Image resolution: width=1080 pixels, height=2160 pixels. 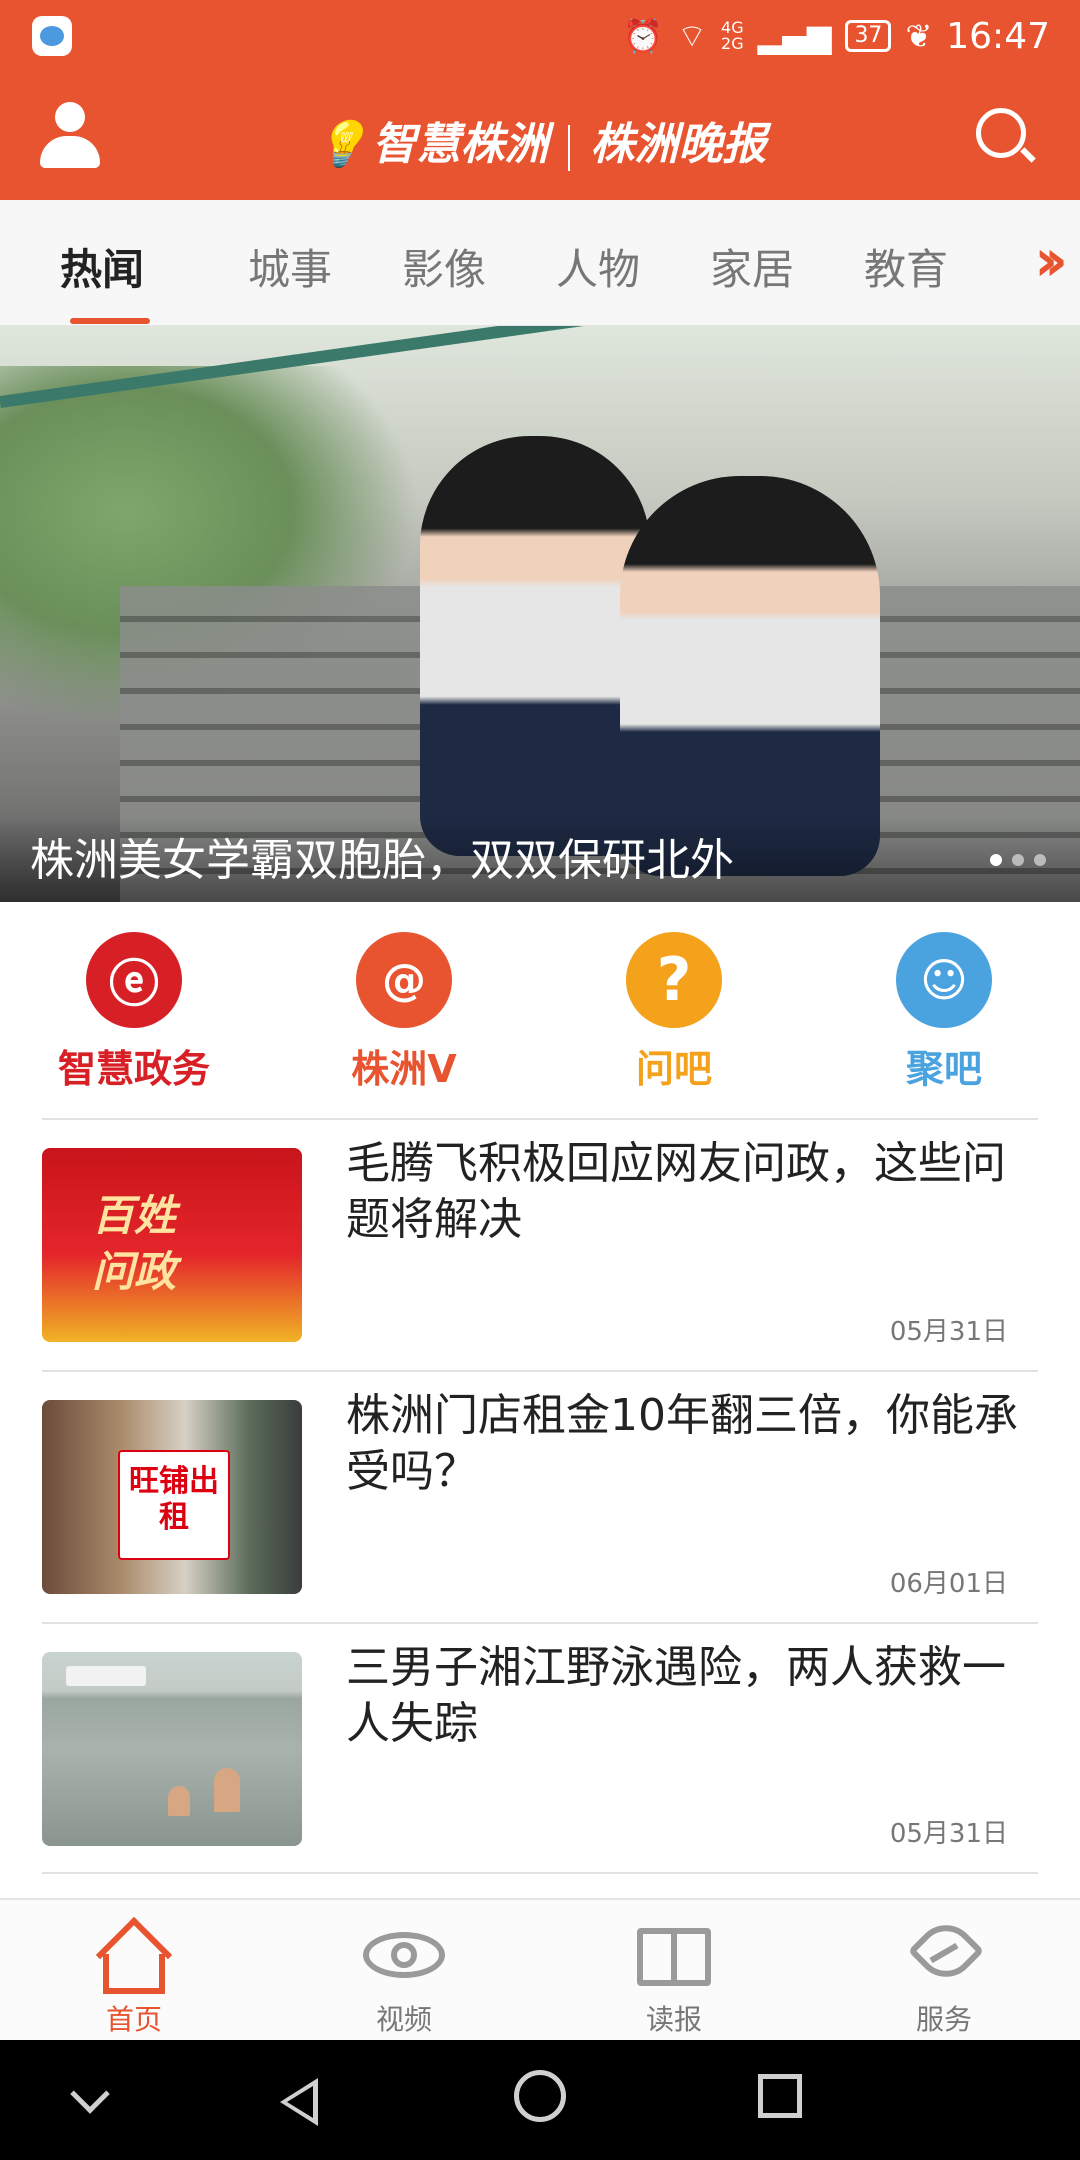 I want to click on battery-indicator: 37, so click(x=868, y=36).